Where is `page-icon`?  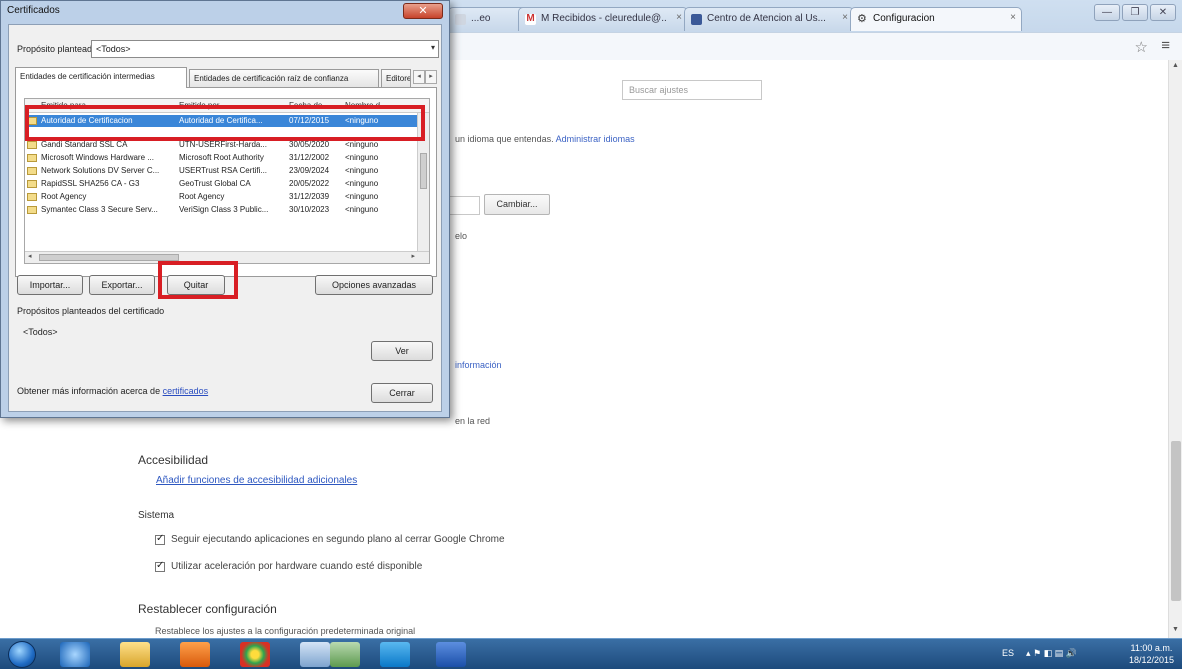 page-icon is located at coordinates (460, 19).